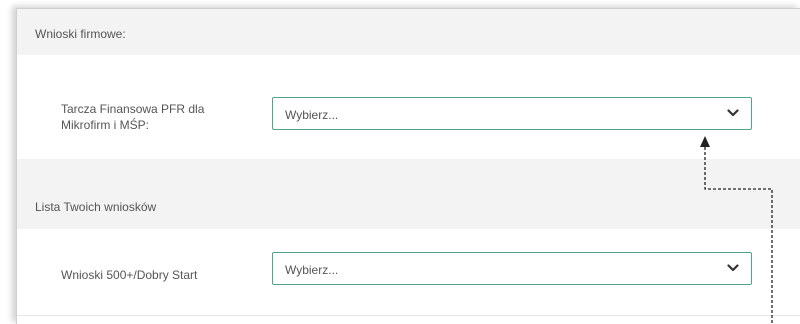 This screenshot has width=800, height=324. I want to click on row-divider, so click(408, 315).